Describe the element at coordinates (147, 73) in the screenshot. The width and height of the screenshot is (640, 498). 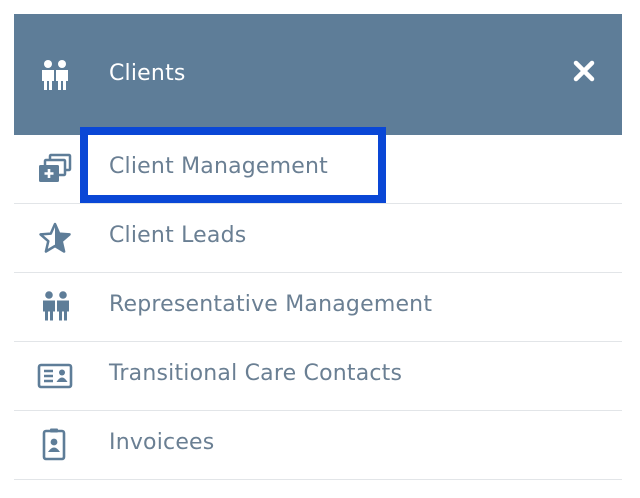
I see `panel-title: Clients` at that location.